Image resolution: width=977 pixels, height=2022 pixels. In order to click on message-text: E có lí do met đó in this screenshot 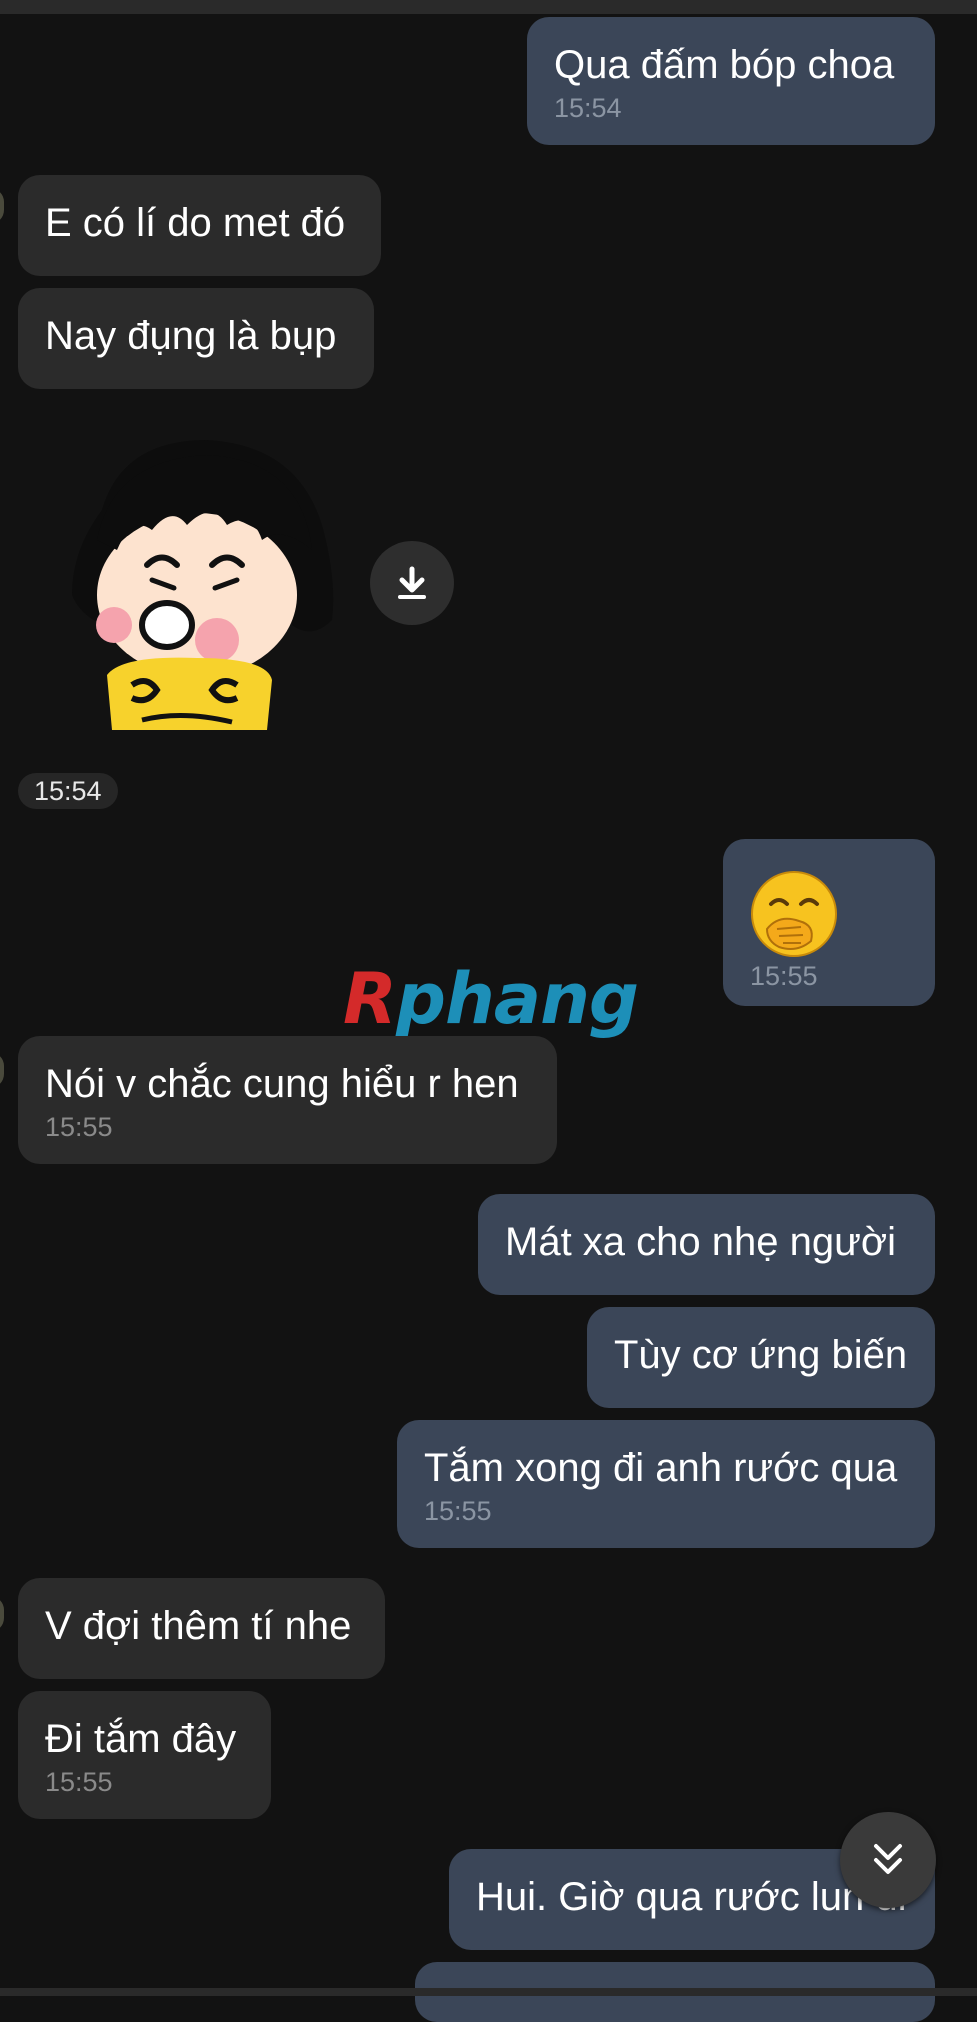, I will do `click(195, 223)`.